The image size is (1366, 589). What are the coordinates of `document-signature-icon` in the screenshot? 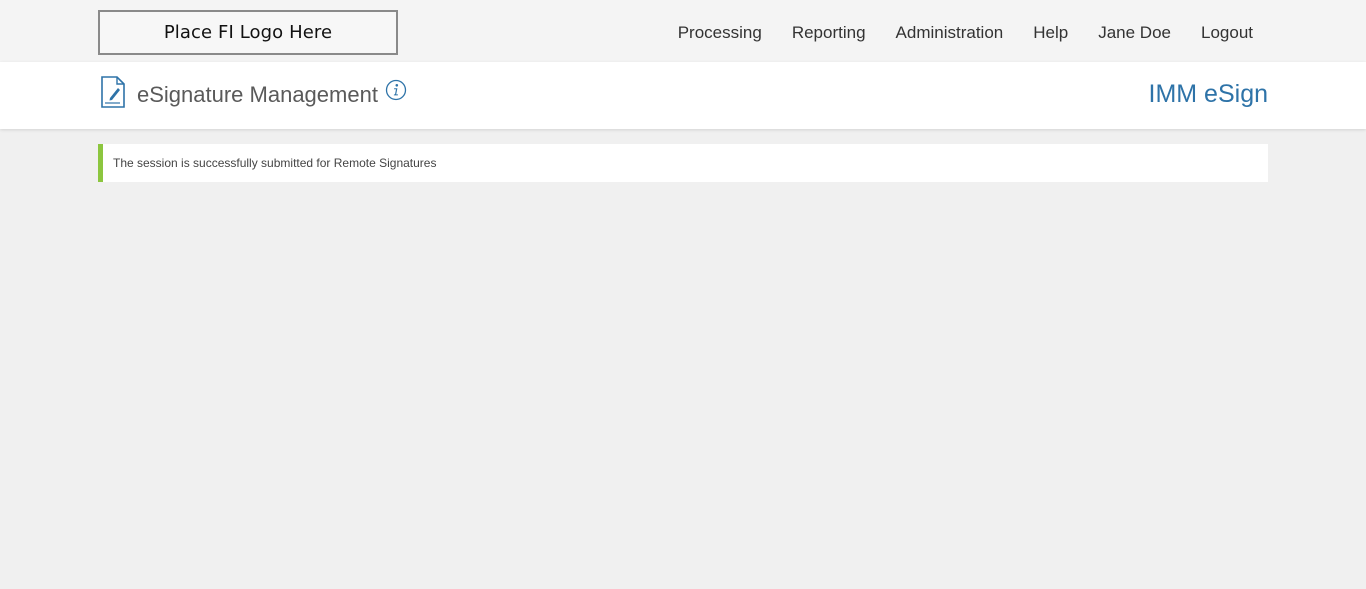 It's located at (113, 92).